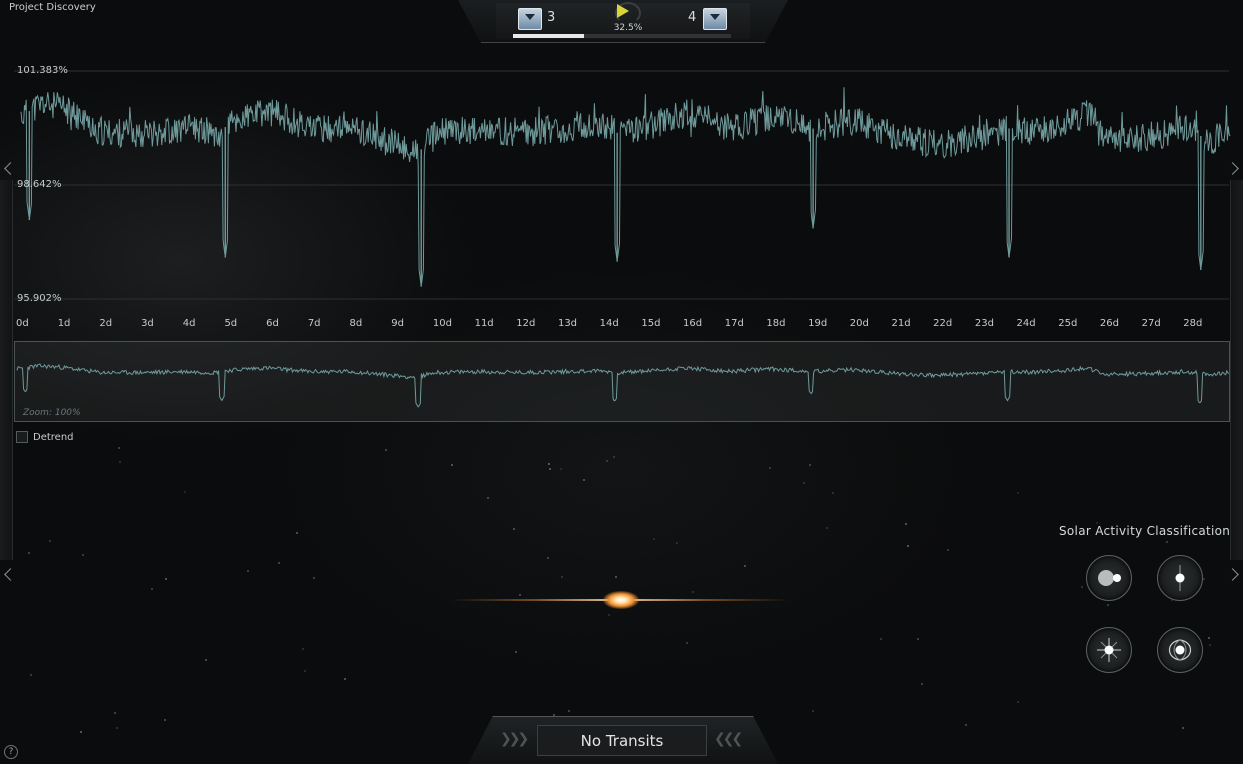  Describe the element at coordinates (484, 323) in the screenshot. I see `x-tick-label: 11d` at that location.